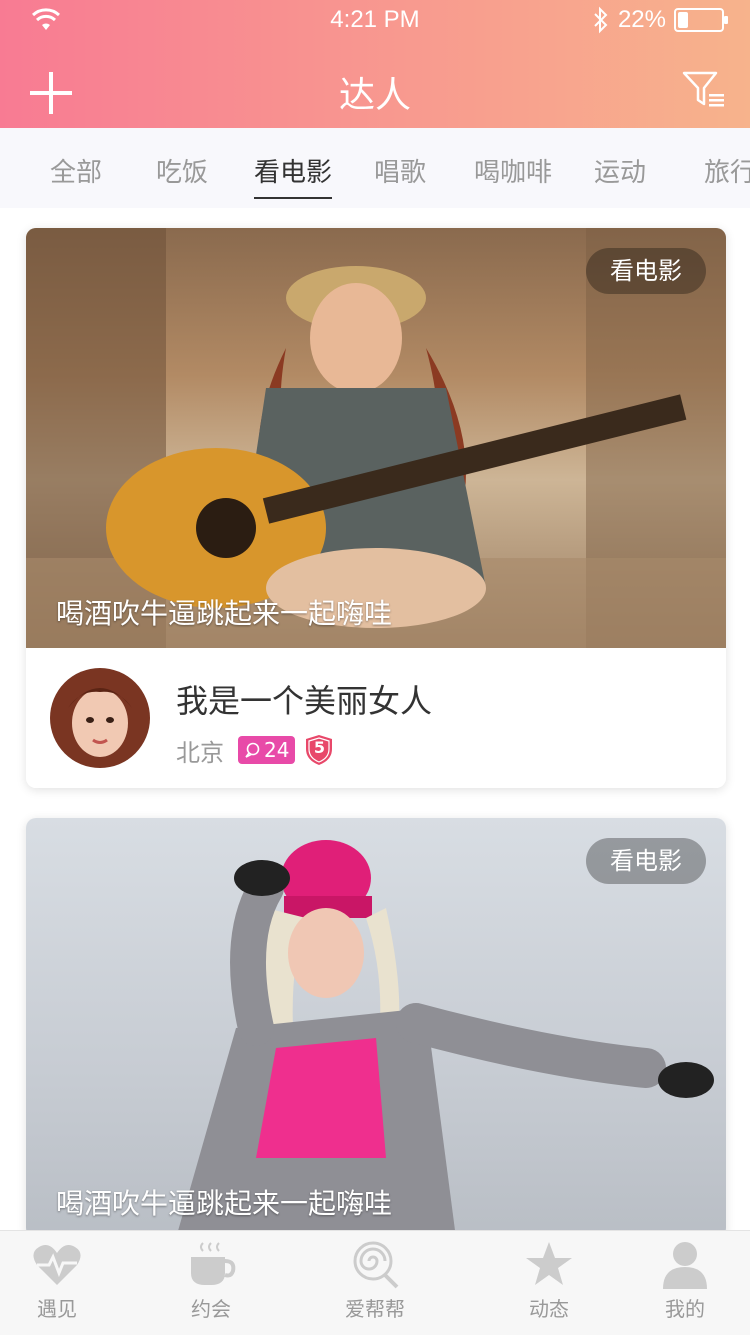 Image resolution: width=750 pixels, height=1335 pixels. I want to click on tabbar-item-me: 我的, so click(685, 1283).